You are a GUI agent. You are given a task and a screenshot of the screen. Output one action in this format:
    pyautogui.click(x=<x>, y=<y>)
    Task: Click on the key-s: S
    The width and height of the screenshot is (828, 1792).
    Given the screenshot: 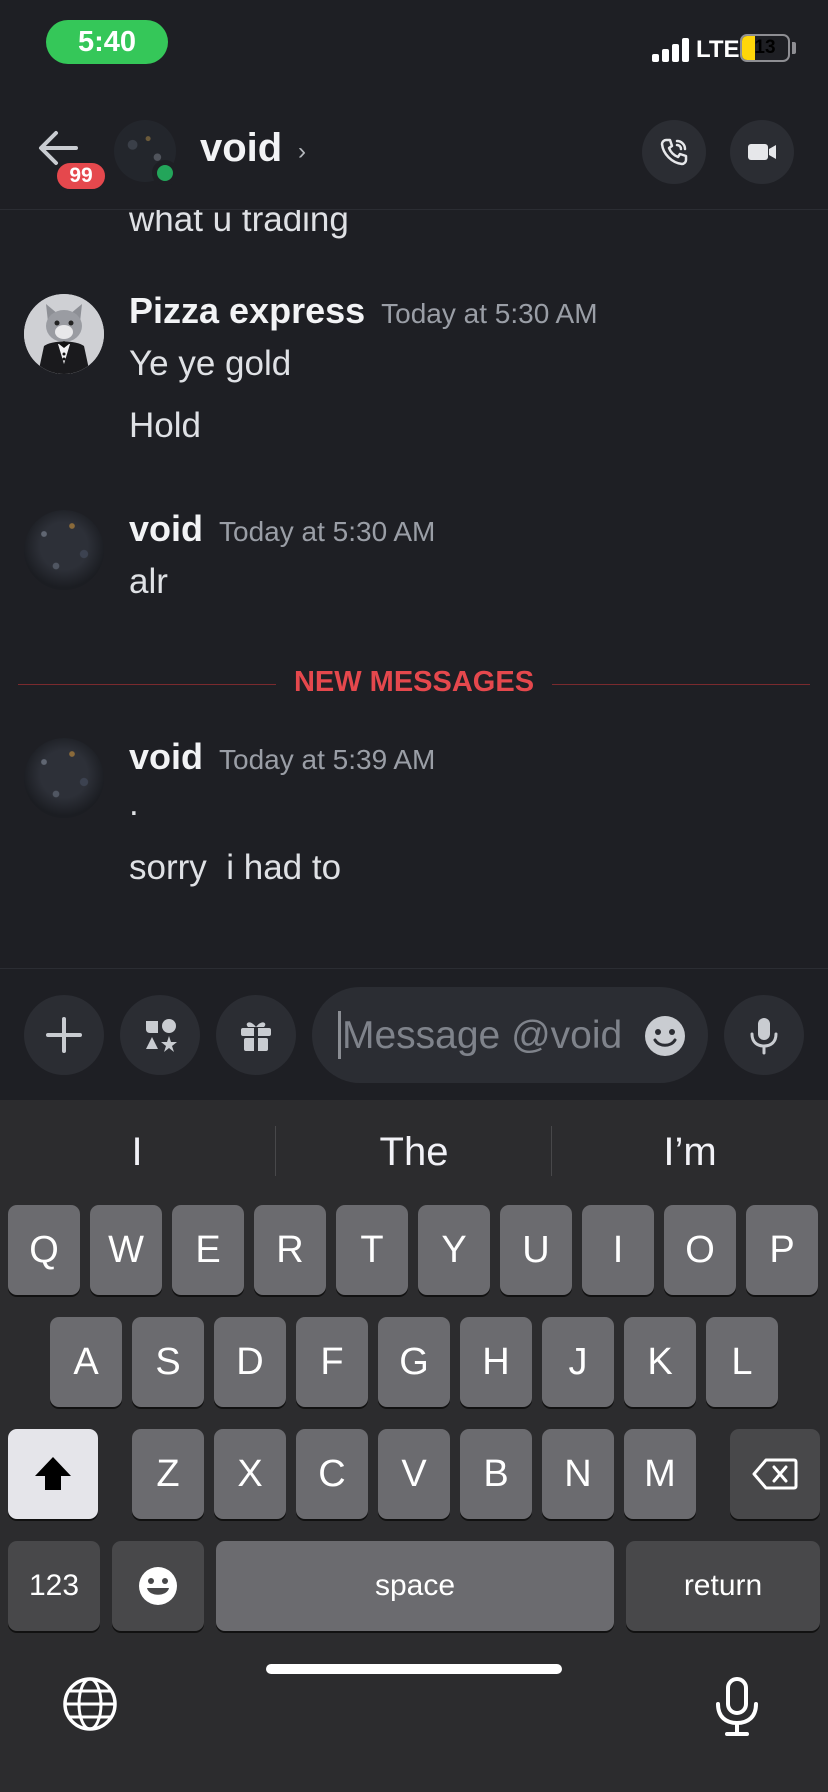 What is the action you would take?
    pyautogui.click(x=168, y=1362)
    